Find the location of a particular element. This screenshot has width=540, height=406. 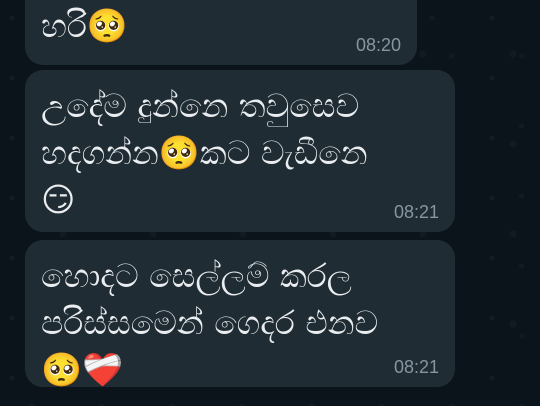

message-bubble: හරි🥺 08:20 is located at coordinates (221, 32).